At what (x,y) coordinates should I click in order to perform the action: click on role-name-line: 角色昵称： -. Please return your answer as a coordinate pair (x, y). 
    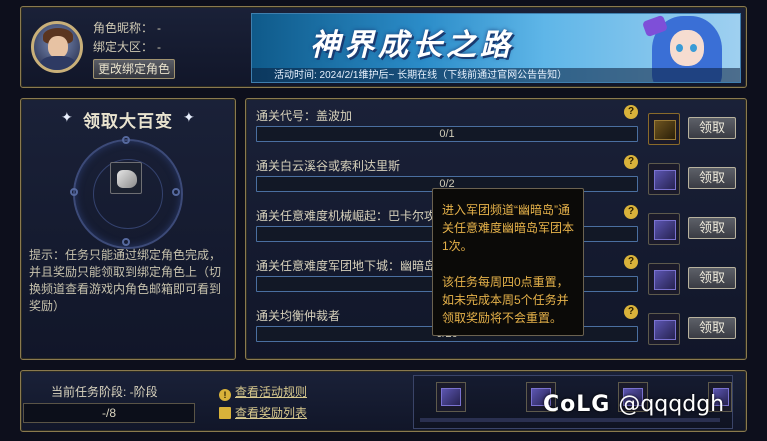
    Looking at the image, I should click on (127, 27).